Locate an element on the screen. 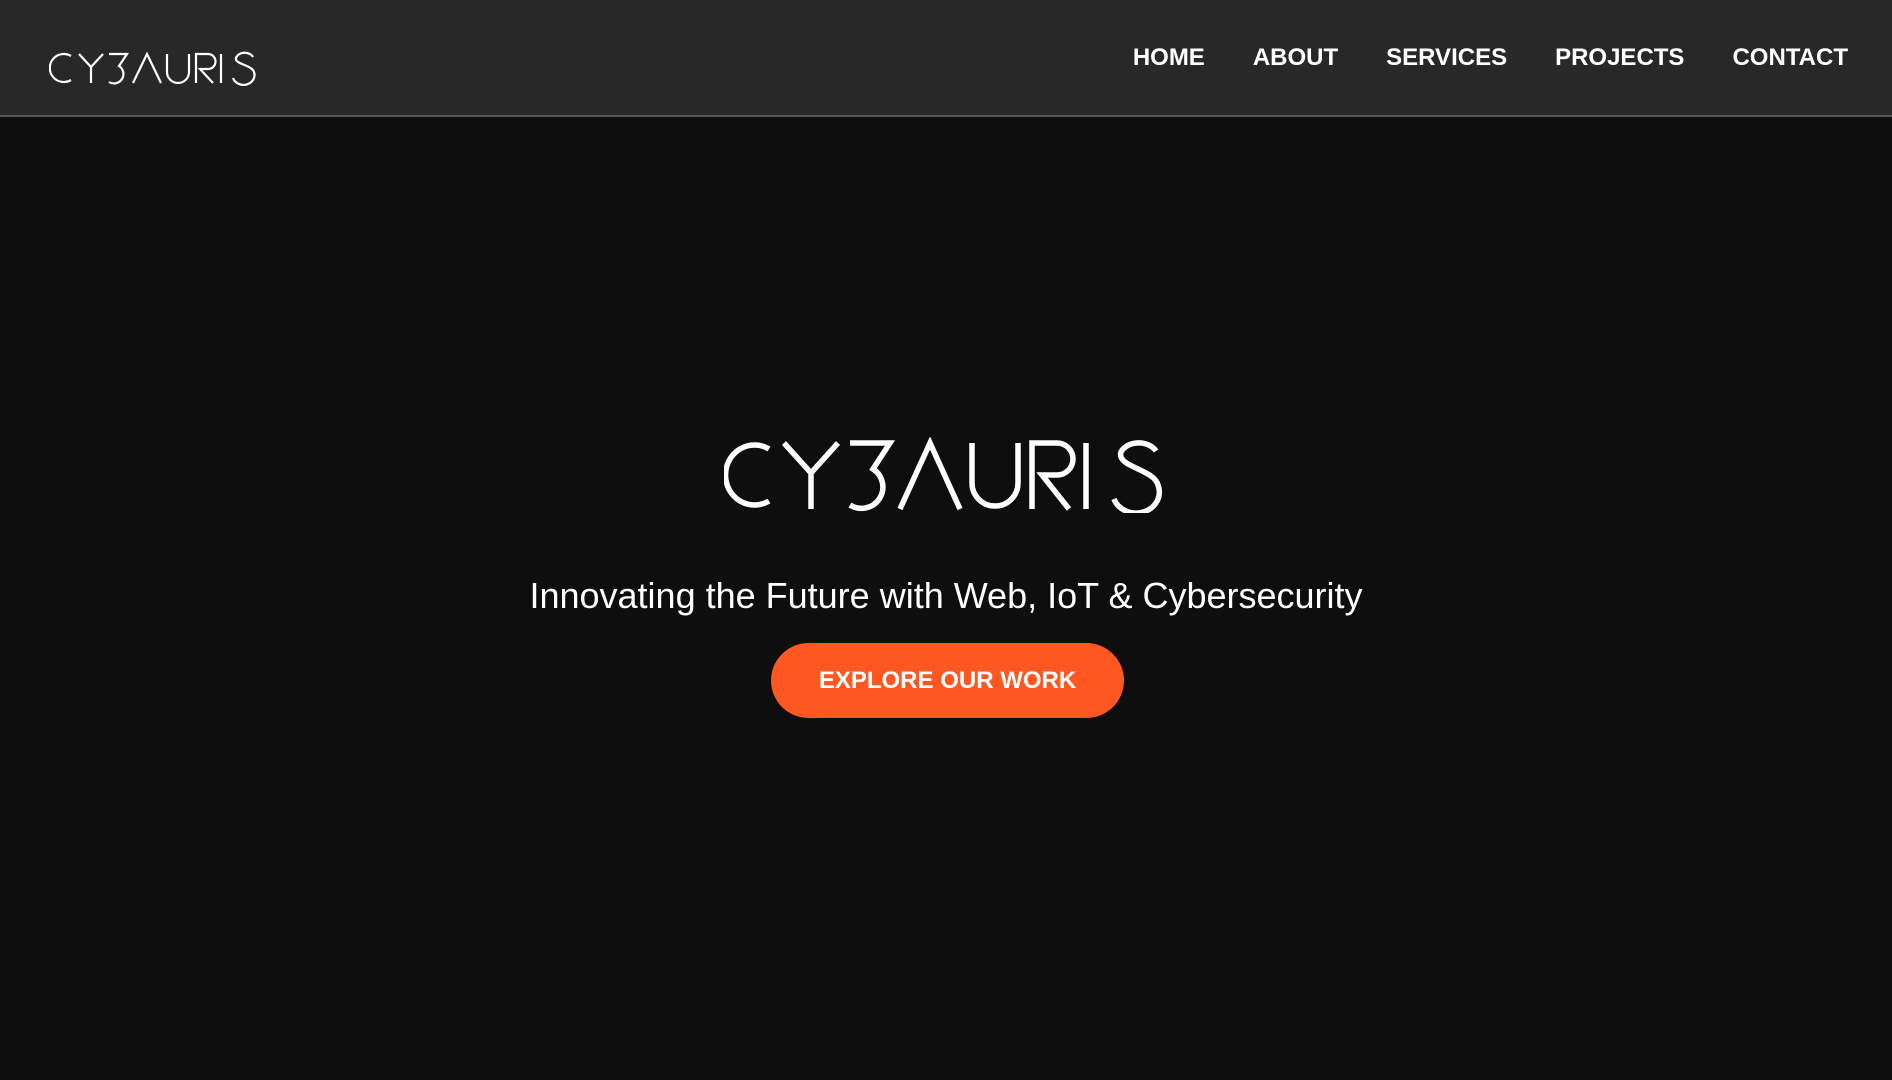 The height and width of the screenshot is (1080, 1892). nav-home-link: HOME is located at coordinates (1169, 58).